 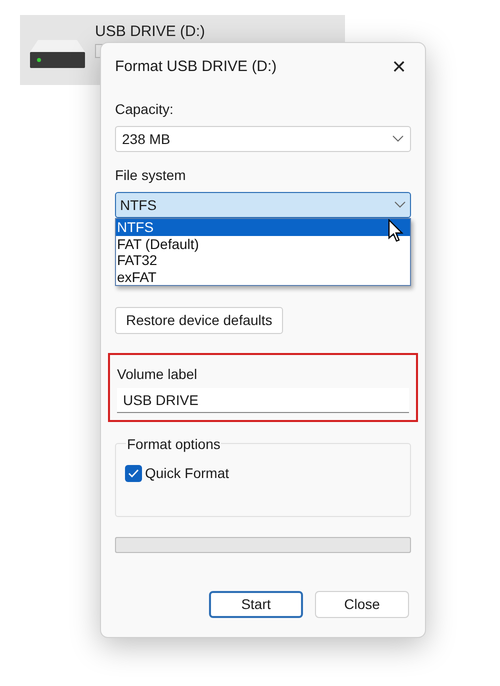 What do you see at coordinates (150, 32) in the screenshot?
I see `drive-name: USB DRIVE (D:)` at bounding box center [150, 32].